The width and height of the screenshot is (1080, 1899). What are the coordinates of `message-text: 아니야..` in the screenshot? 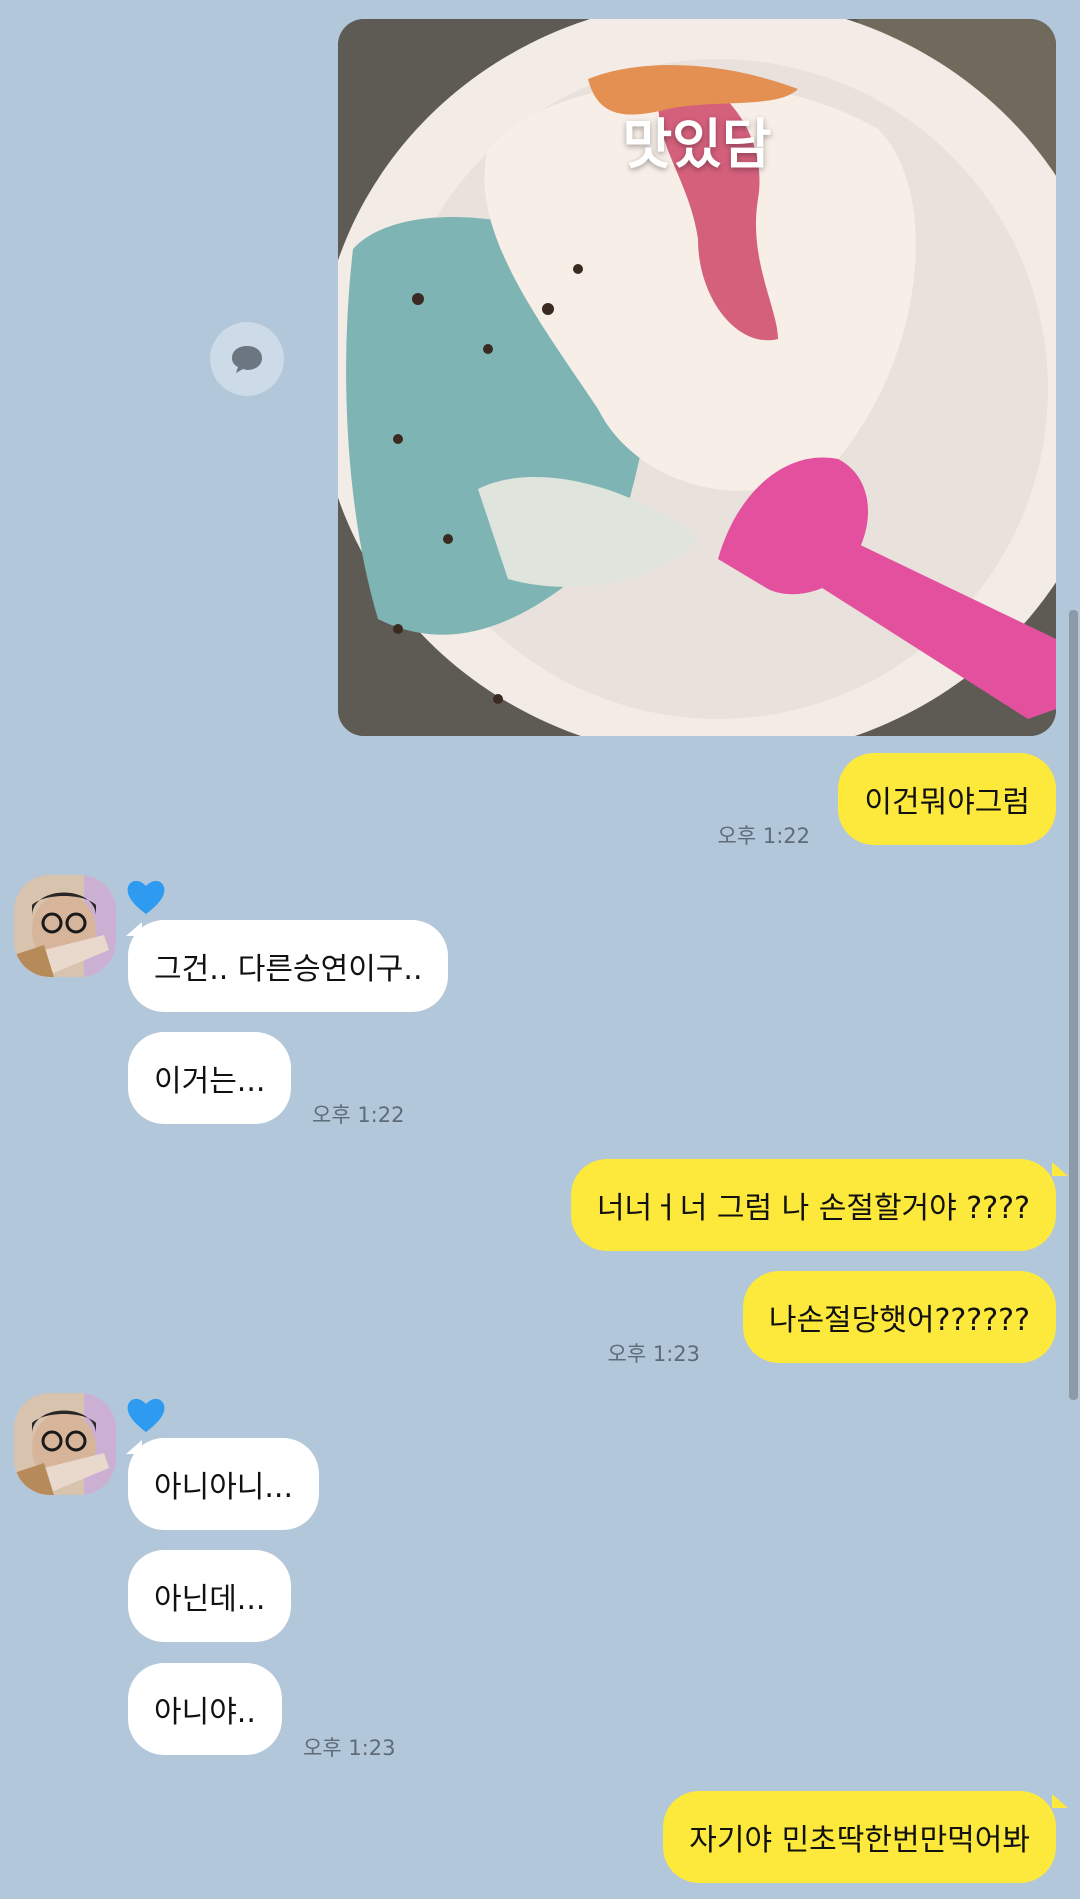 It's located at (205, 1712).